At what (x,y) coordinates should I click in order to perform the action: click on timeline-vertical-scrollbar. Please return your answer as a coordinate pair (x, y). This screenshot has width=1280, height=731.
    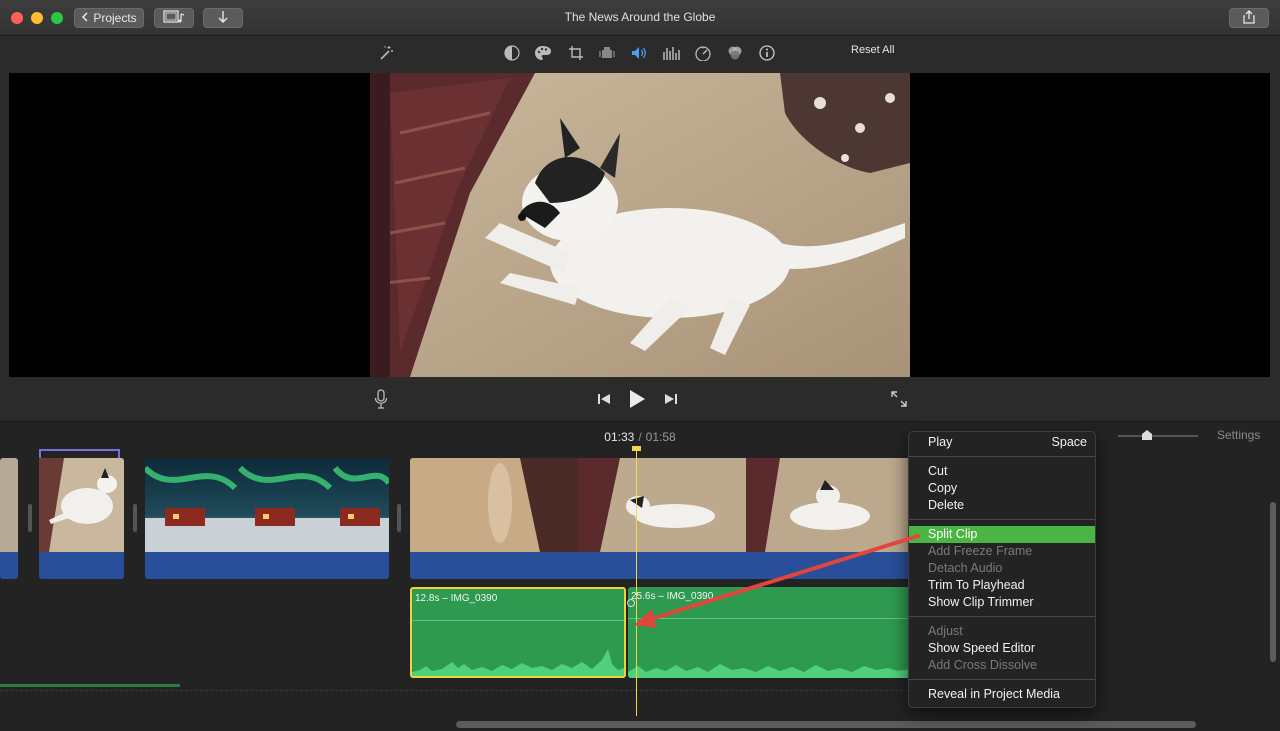
    Looking at the image, I should click on (1273, 582).